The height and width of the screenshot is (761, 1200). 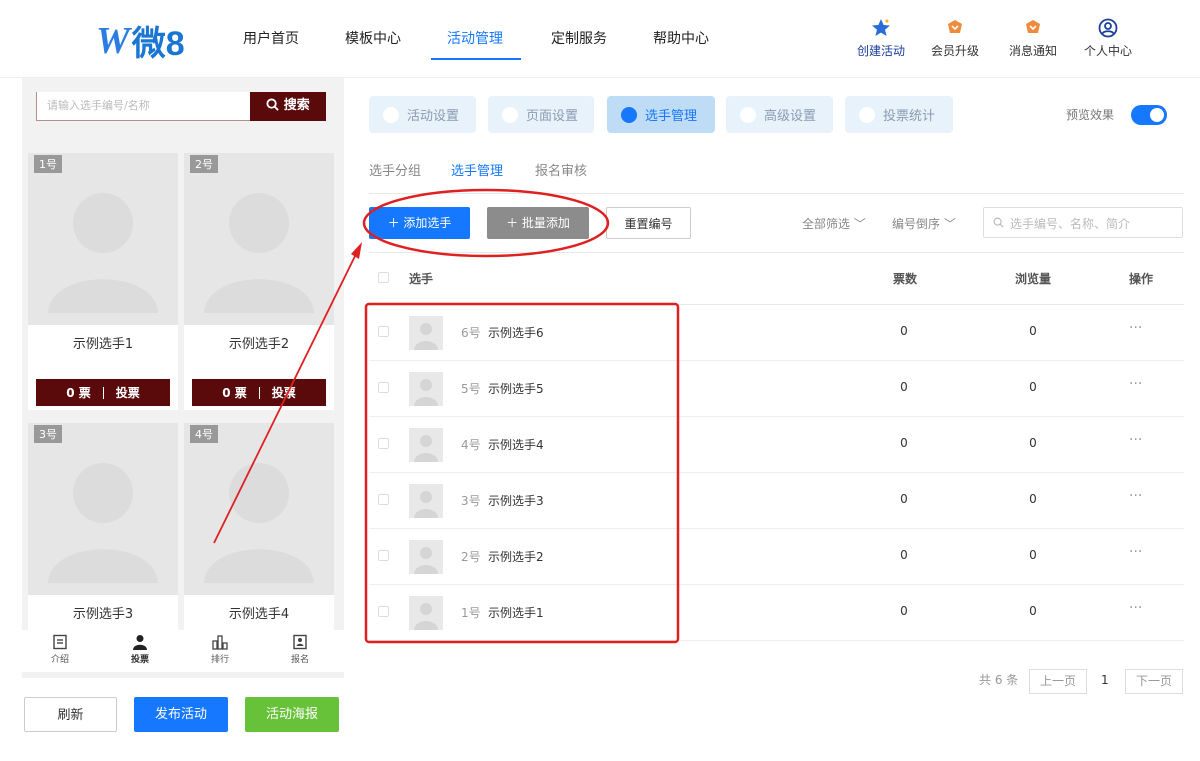 What do you see at coordinates (139, 660) in the screenshot?
I see `bottom-nav-label: 投票` at bounding box center [139, 660].